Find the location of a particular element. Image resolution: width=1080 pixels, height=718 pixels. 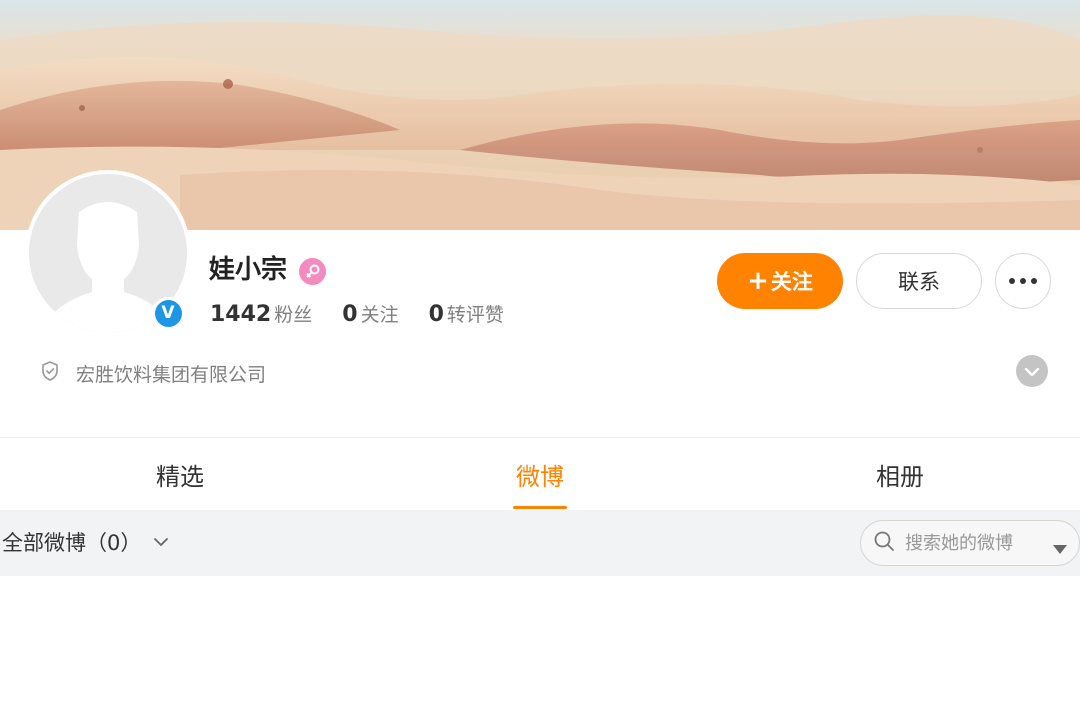

weibo-search-box is located at coordinates (970, 543).